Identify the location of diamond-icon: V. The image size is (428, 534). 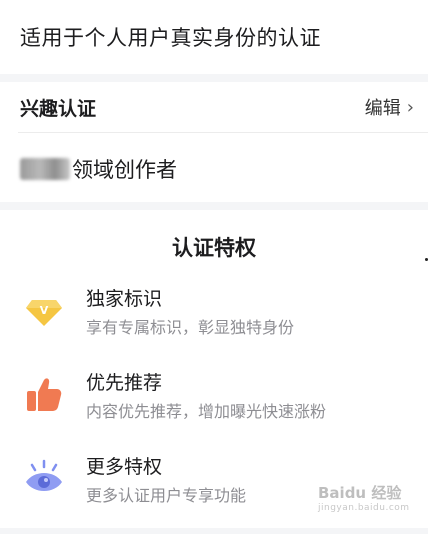
(44, 313).